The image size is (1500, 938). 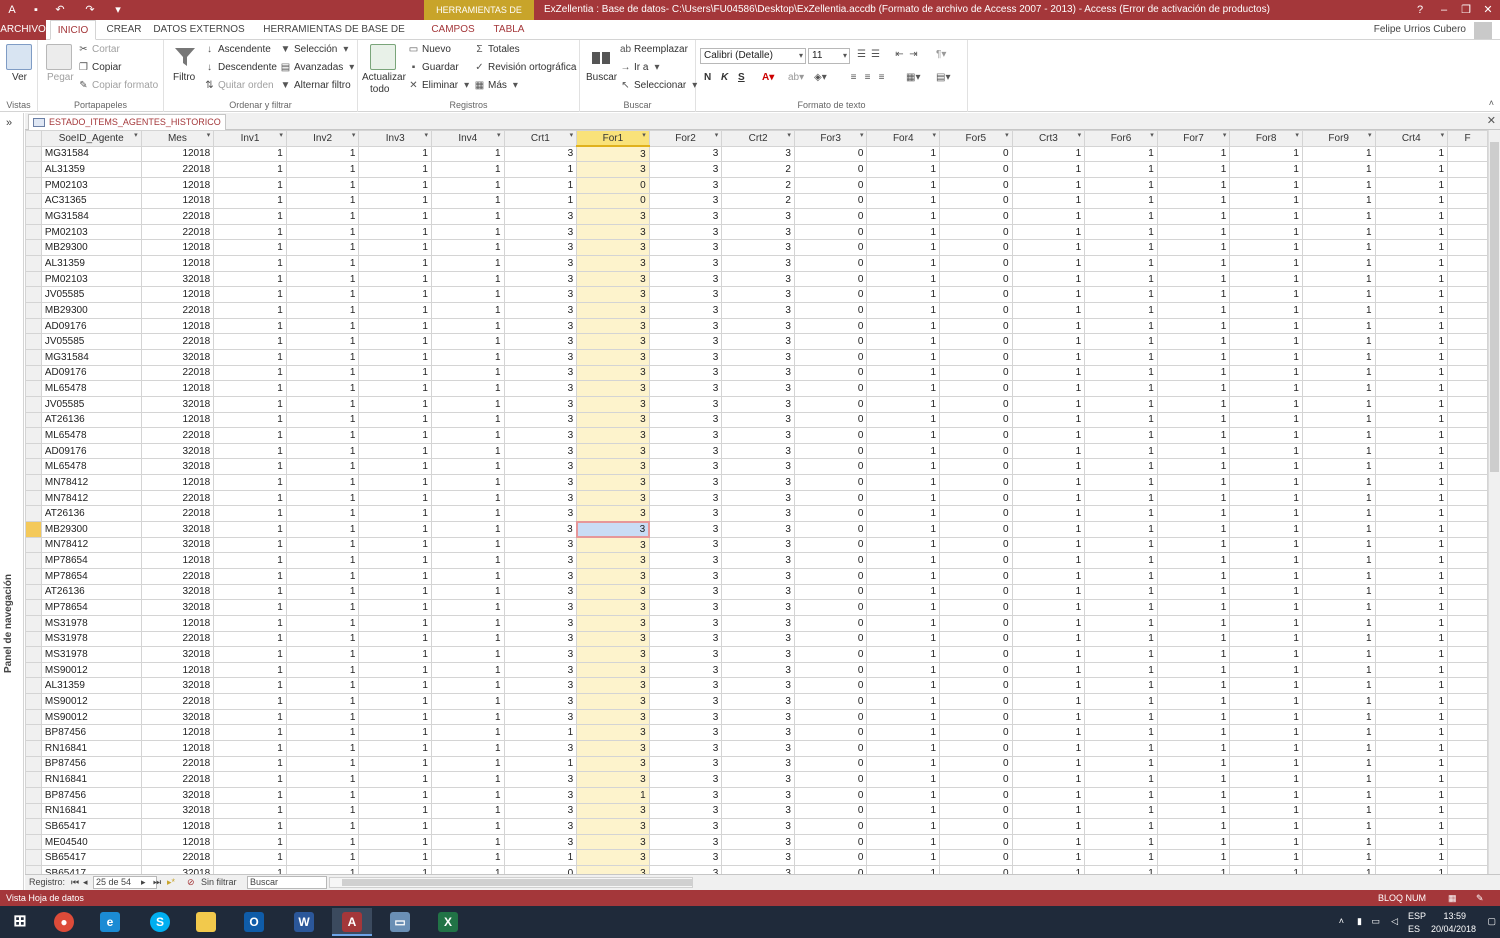 I want to click on navigation-pane: » Panel de navegación, so click(x=12, y=501).